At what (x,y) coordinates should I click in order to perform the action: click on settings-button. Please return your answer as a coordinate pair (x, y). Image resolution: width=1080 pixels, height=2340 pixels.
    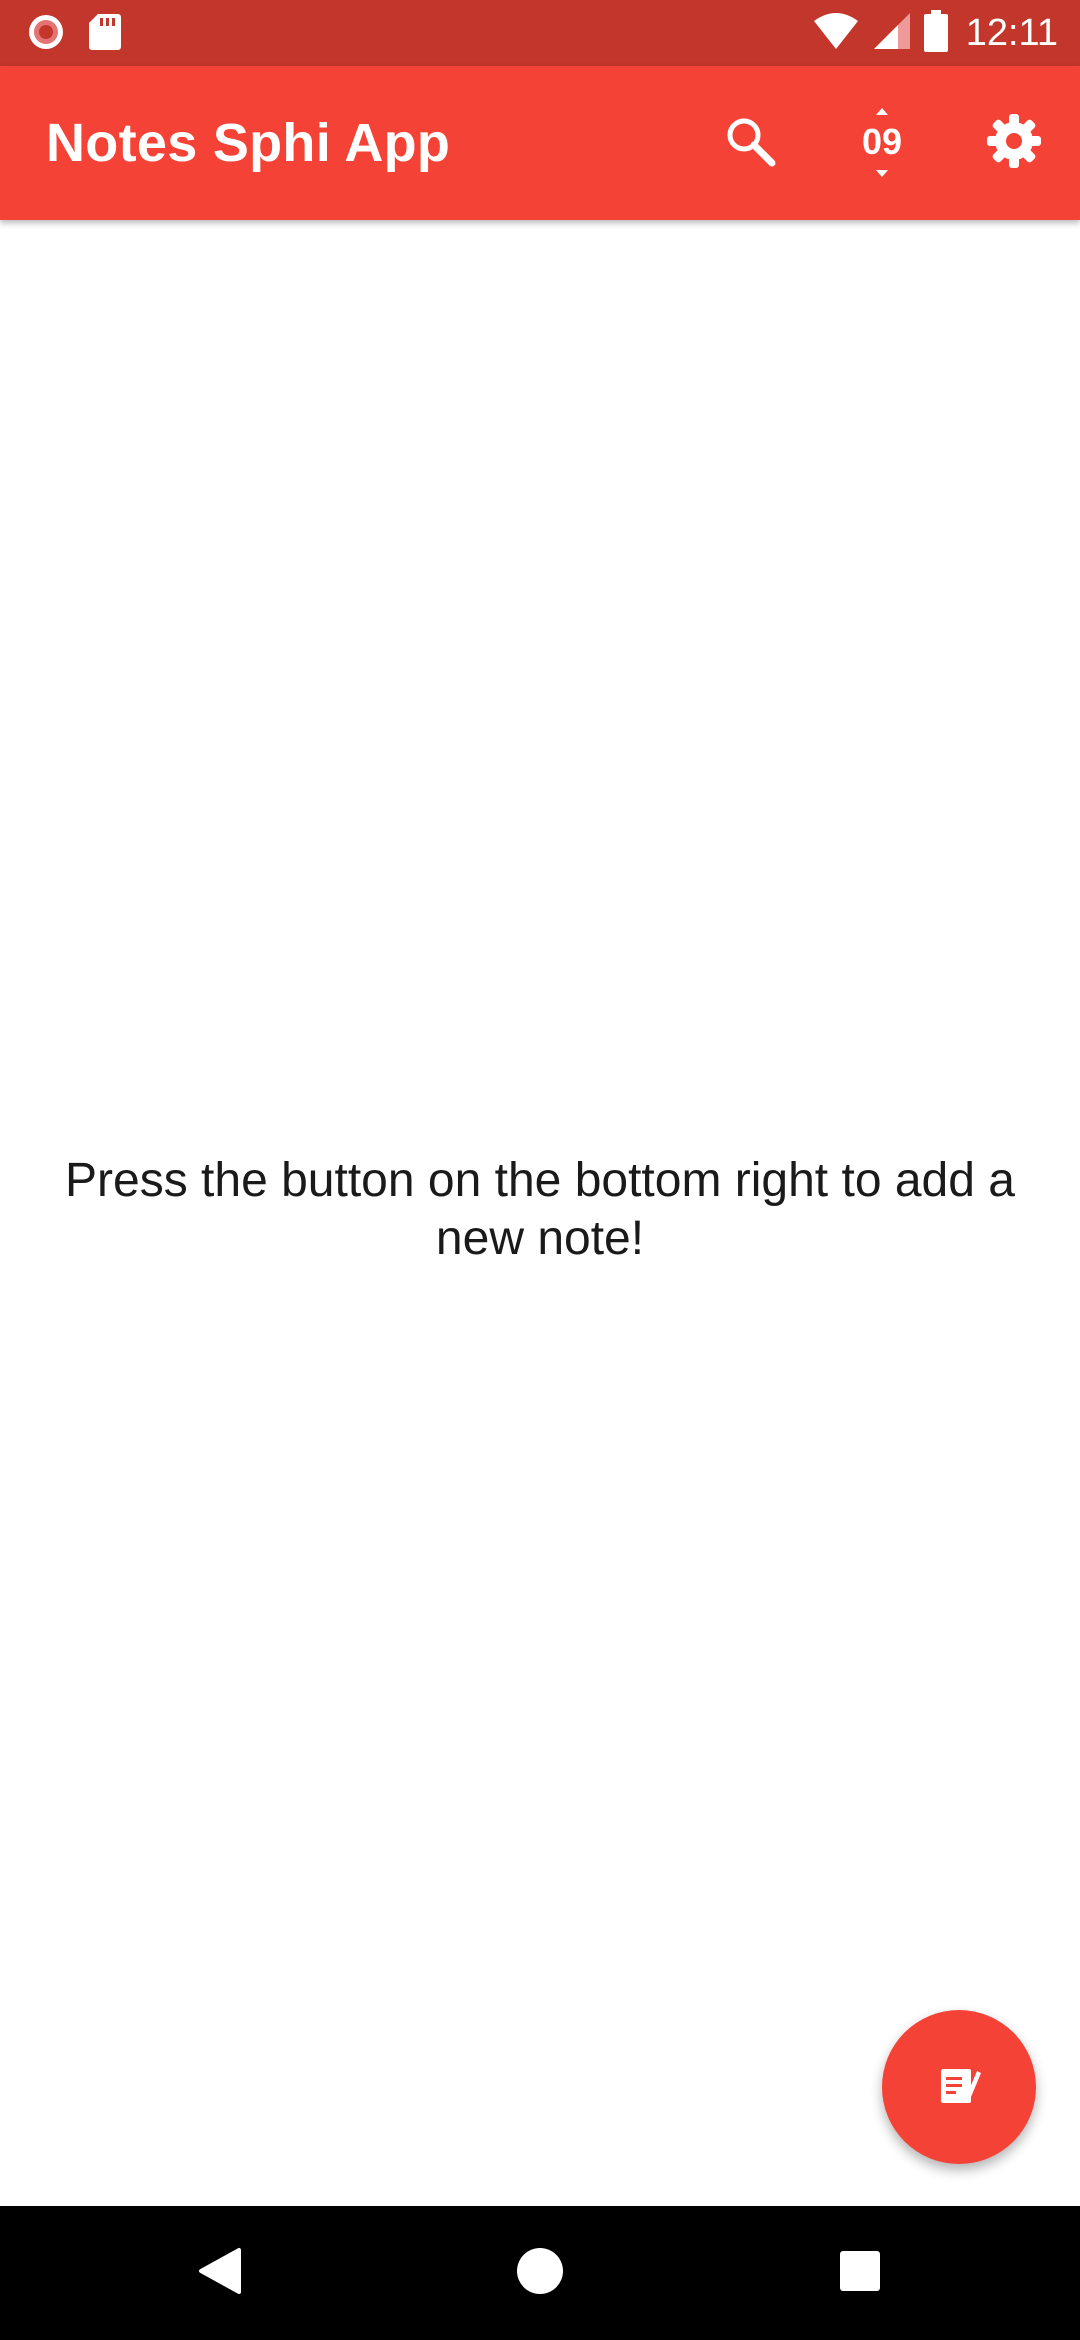
    Looking at the image, I should click on (1014, 143).